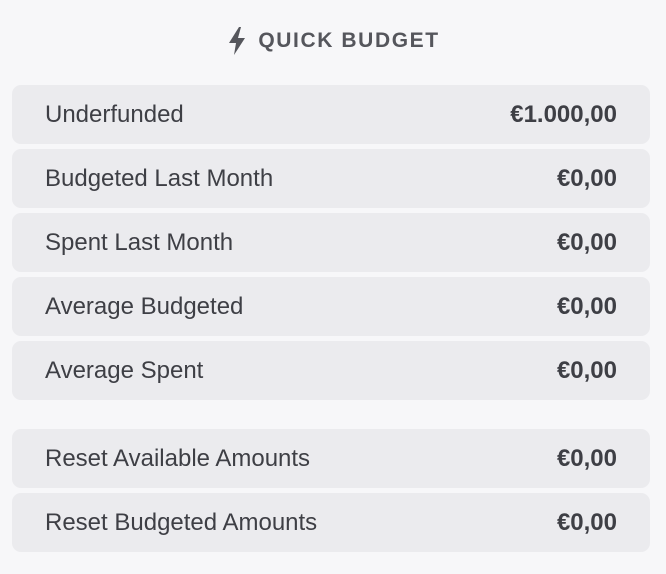 The height and width of the screenshot is (574, 666). Describe the element at coordinates (139, 242) in the screenshot. I see `row-label: Spent Last Month` at that location.